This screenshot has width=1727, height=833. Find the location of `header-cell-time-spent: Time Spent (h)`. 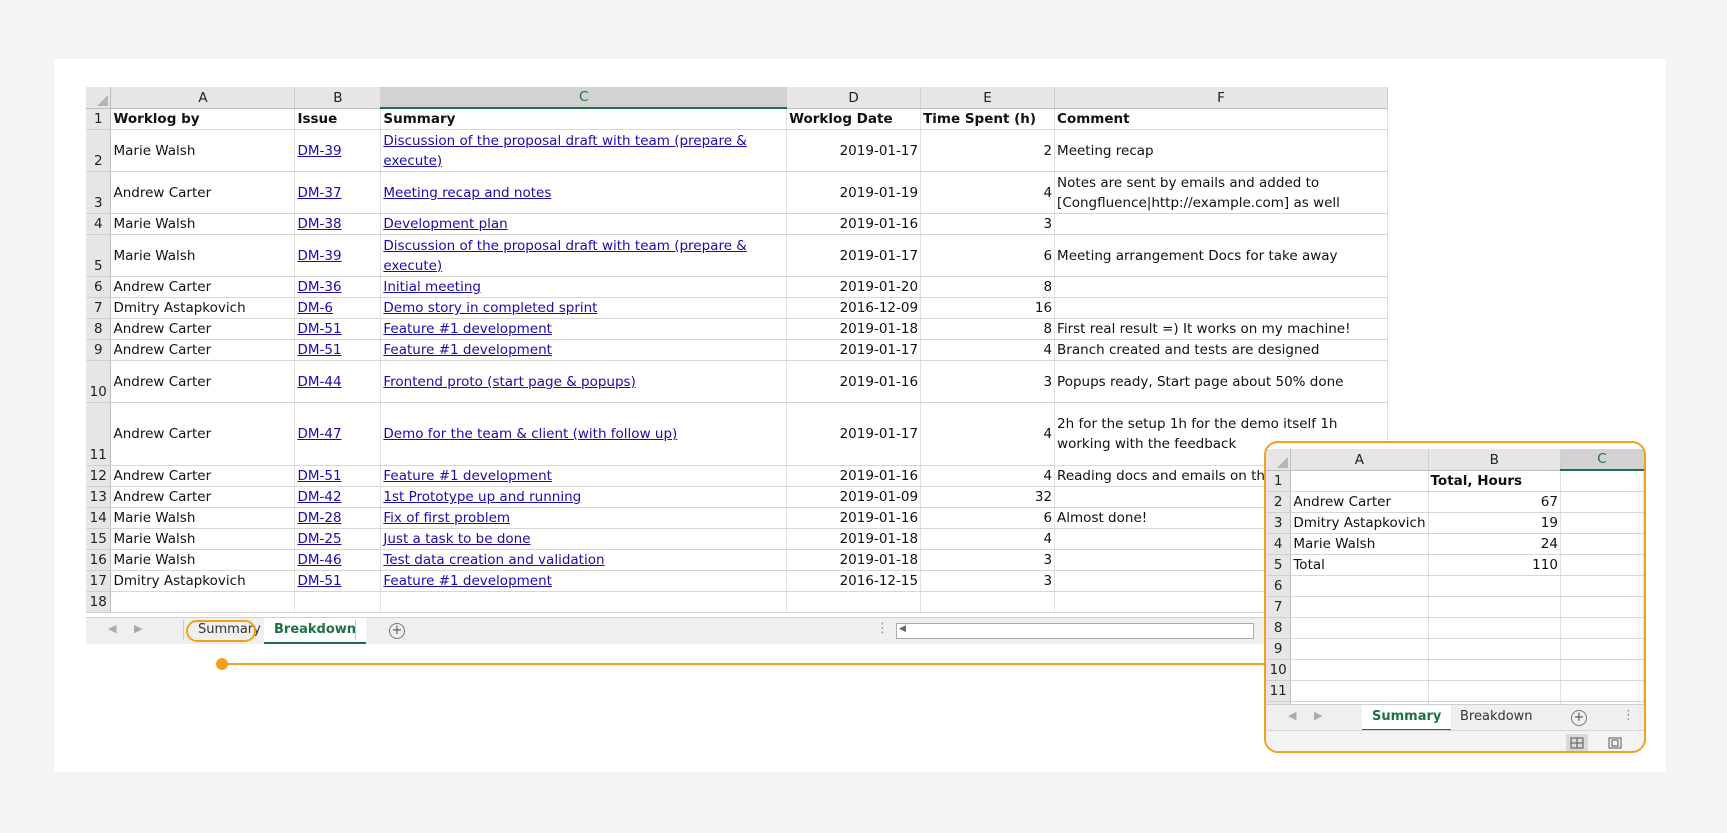

header-cell-time-spent: Time Spent (h) is located at coordinates (988, 119).